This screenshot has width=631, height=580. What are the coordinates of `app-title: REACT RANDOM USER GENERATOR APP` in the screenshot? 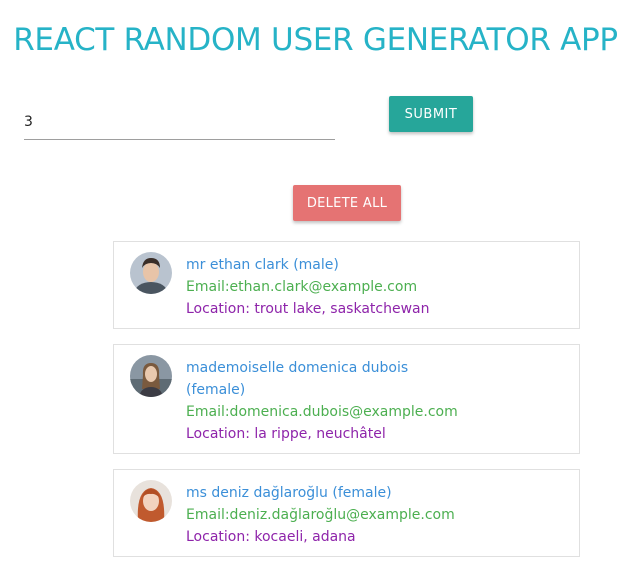 It's located at (315, 40).